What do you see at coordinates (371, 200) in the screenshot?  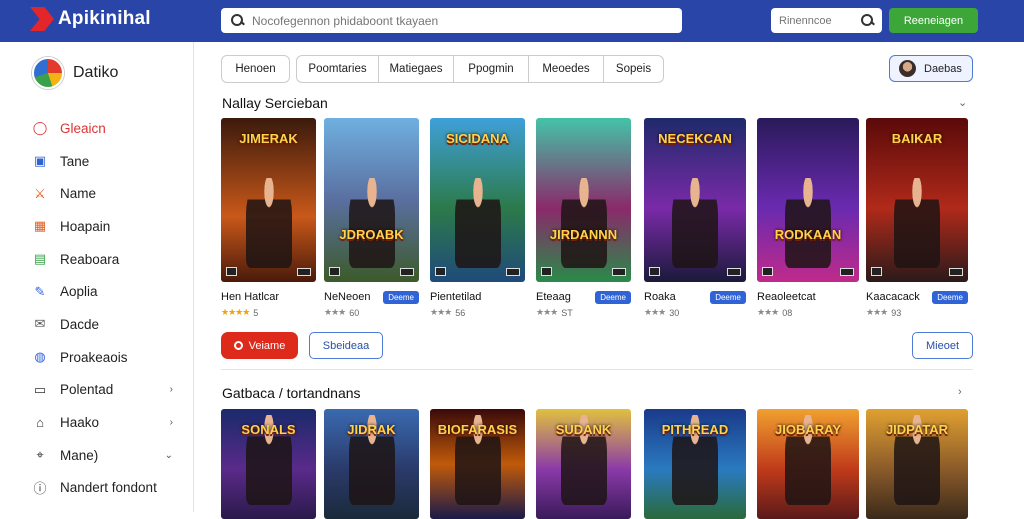 I see `game-cover: JDROABK` at bounding box center [371, 200].